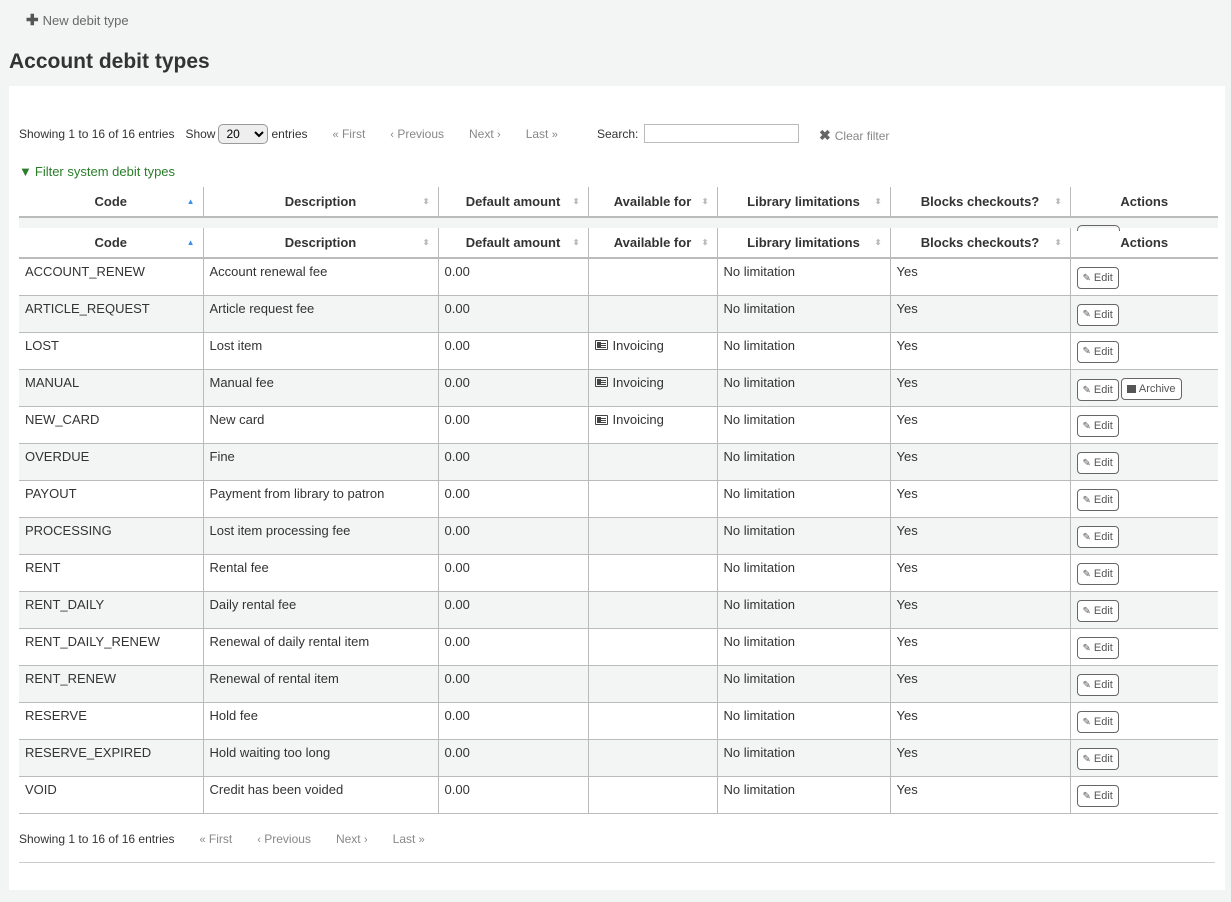 This screenshot has width=1231, height=902. What do you see at coordinates (320, 388) in the screenshot?
I see `cell-description: Manual fee` at bounding box center [320, 388].